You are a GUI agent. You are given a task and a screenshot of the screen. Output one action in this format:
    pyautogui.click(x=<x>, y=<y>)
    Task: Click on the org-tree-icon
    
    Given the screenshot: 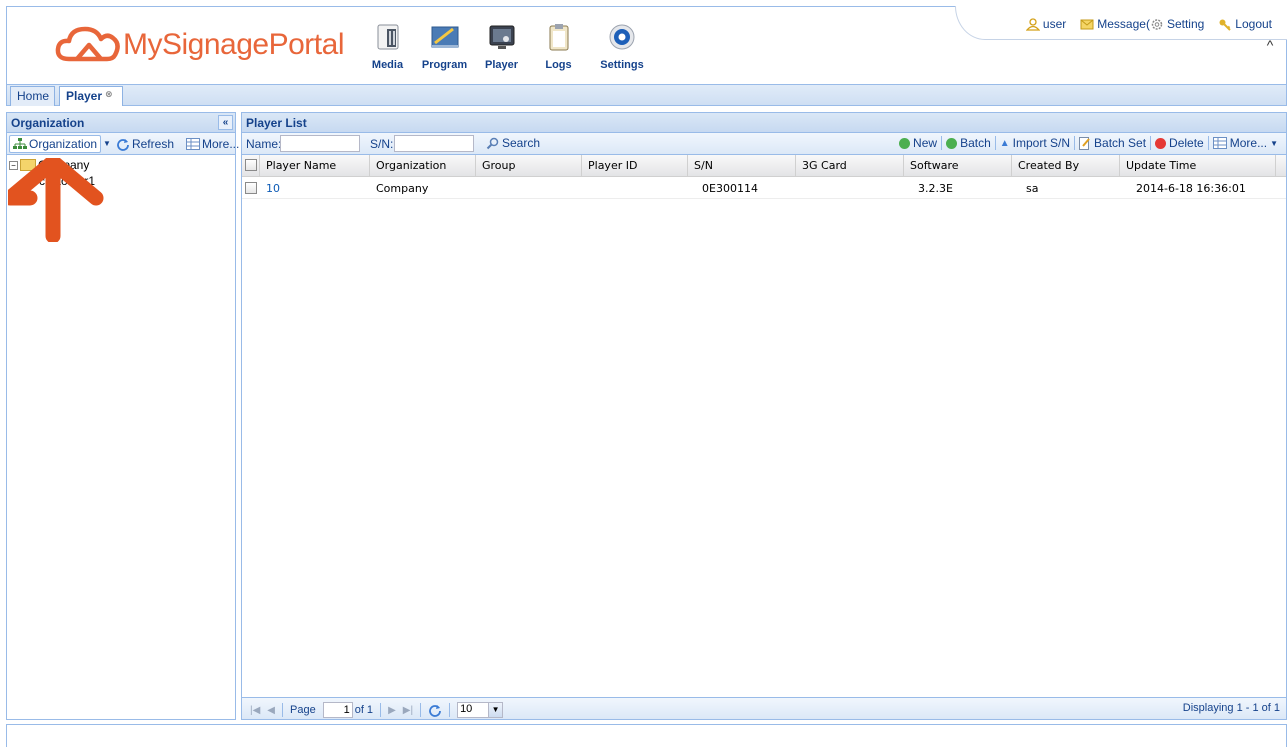 What is the action you would take?
    pyautogui.click(x=20, y=143)
    